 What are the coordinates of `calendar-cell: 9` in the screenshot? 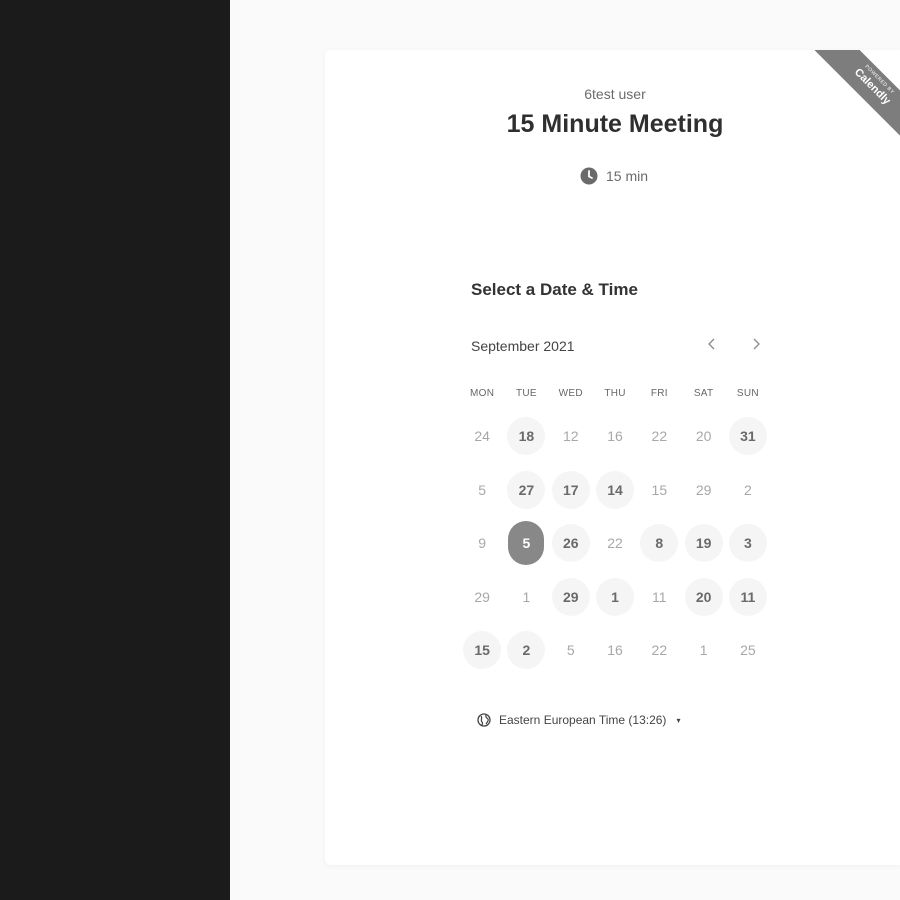 It's located at (482, 544).